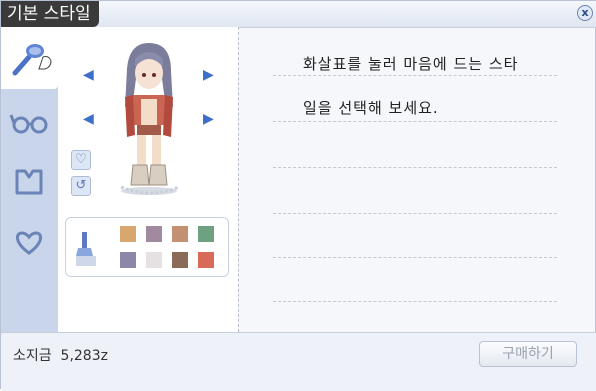 The image size is (596, 391). I want to click on hair-style-prev-arrow: ◀, so click(88, 75).